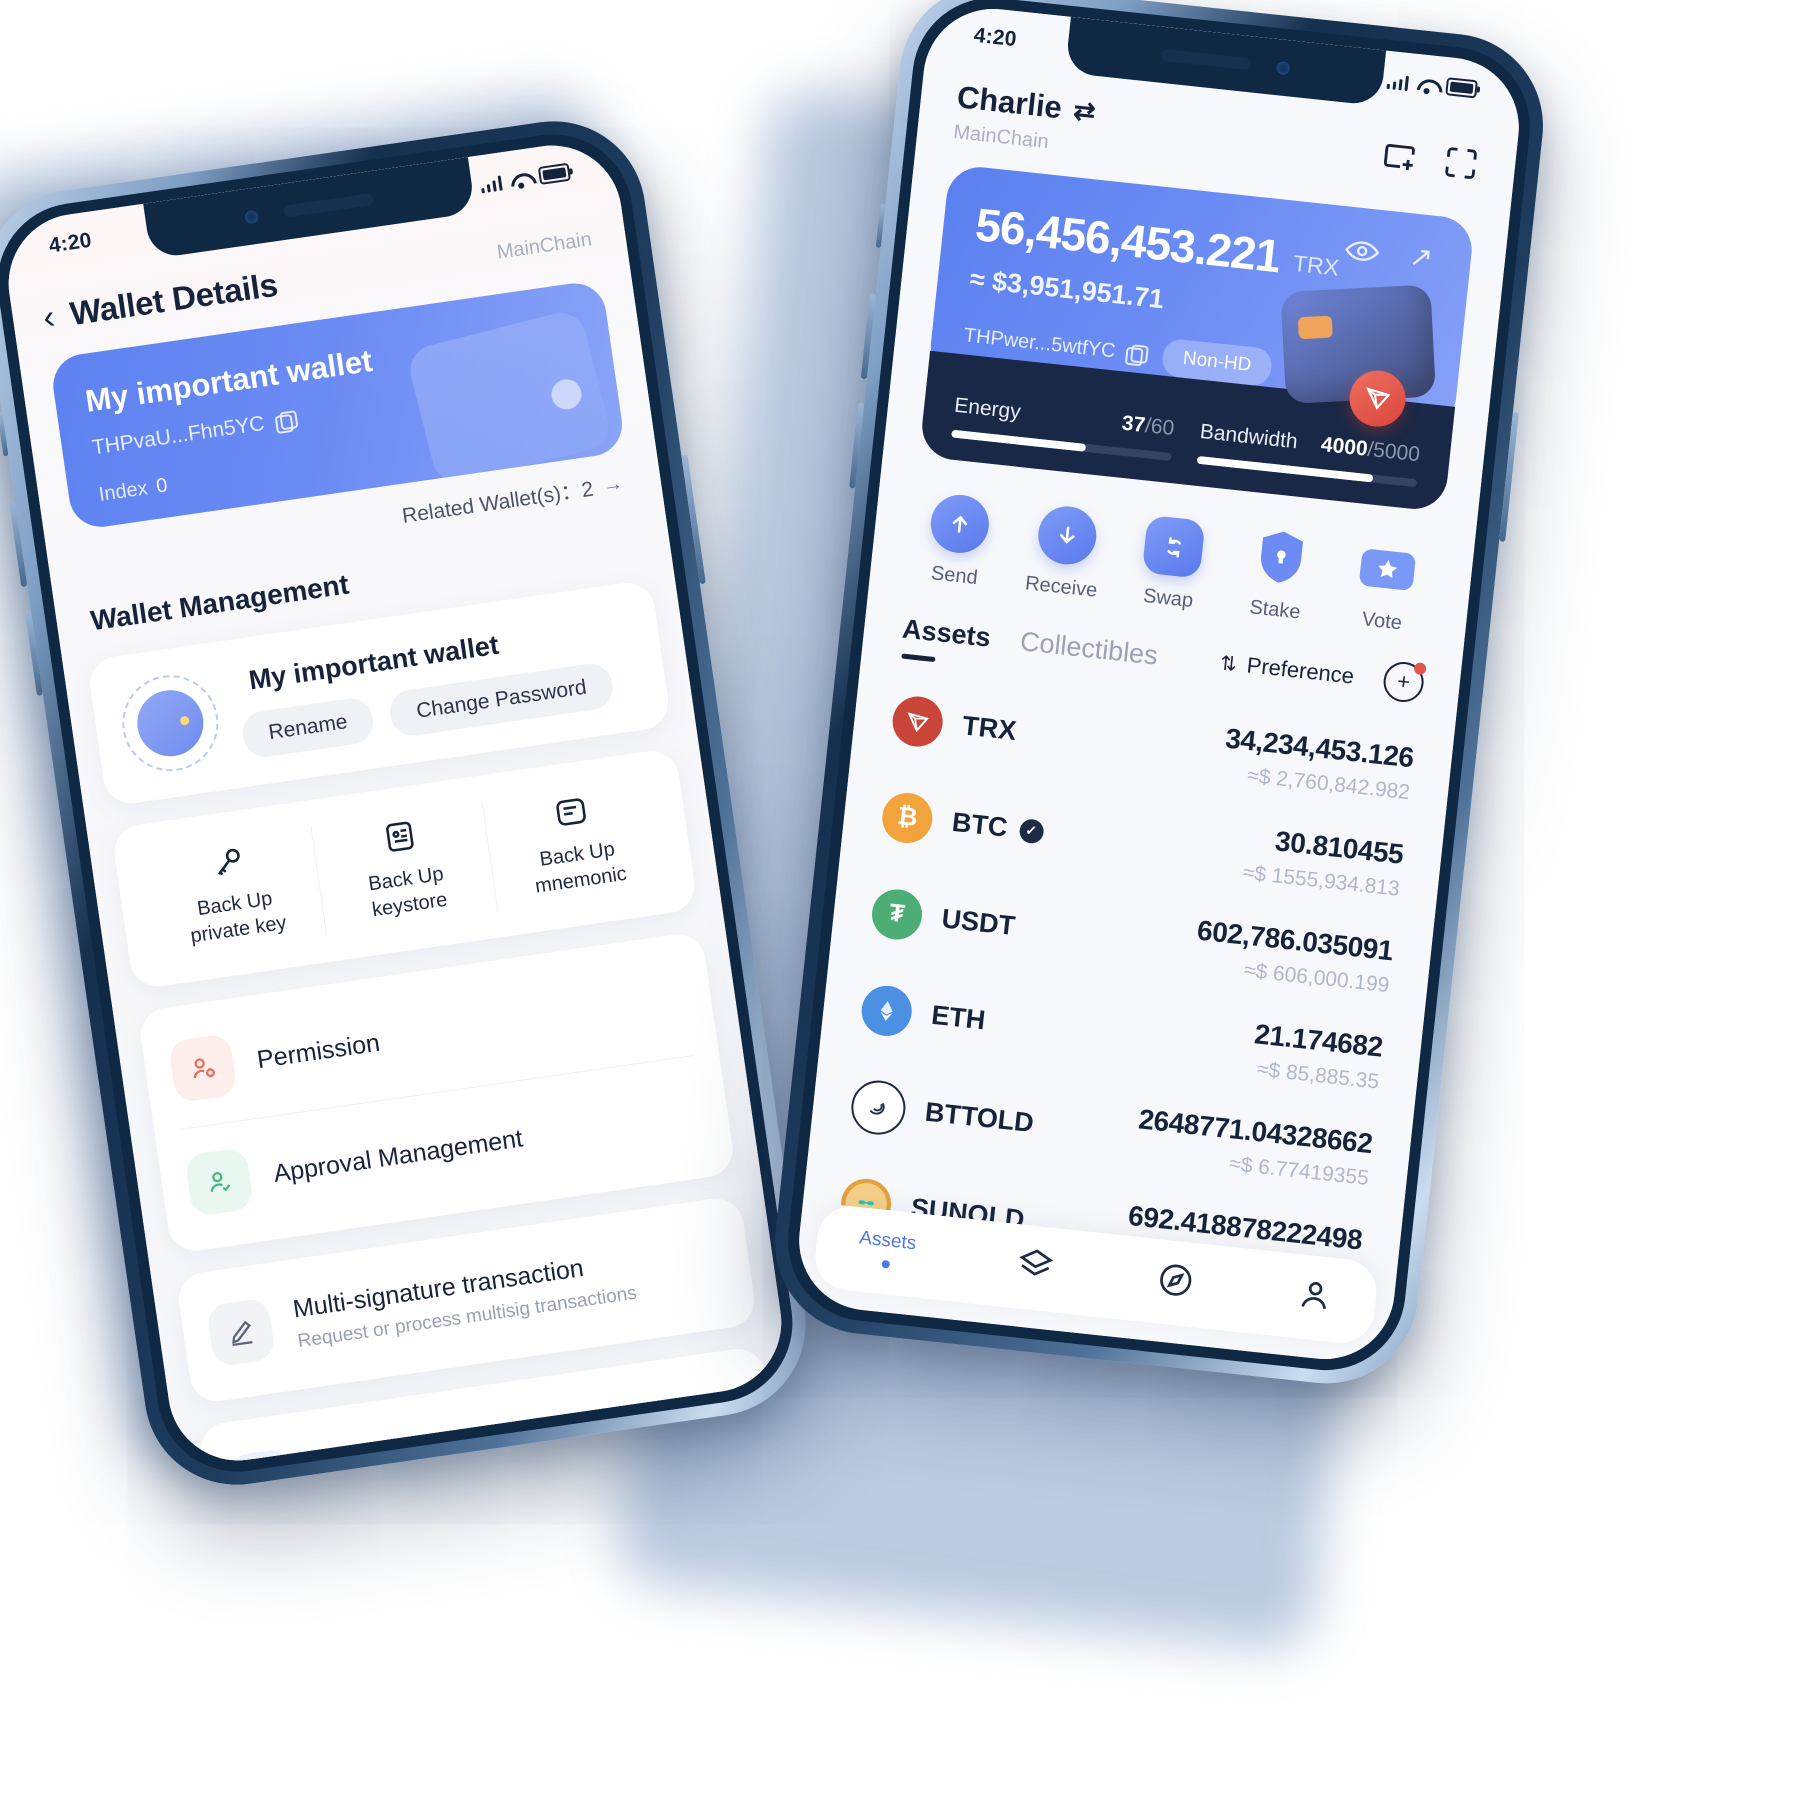 This screenshot has height=1800, width=1800. I want to click on asset-usd-eth: ≈$ 85,885.35, so click(1318, 1075).